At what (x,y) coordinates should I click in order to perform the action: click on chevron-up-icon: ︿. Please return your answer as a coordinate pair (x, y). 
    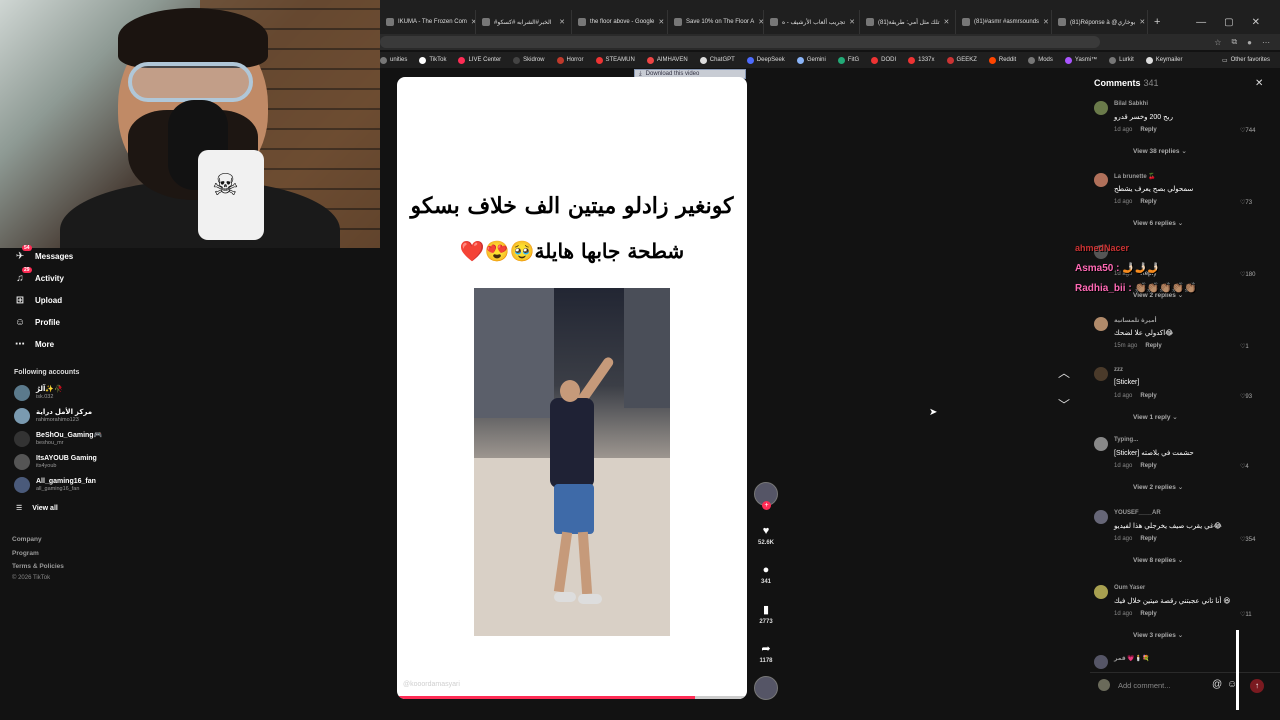
    Looking at the image, I should click on (1064, 372).